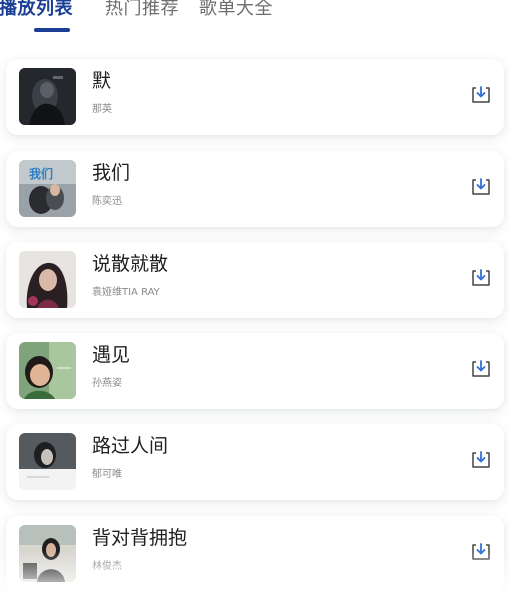 The height and width of the screenshot is (591, 509). What do you see at coordinates (102, 81) in the screenshot?
I see `song-title: 默` at bounding box center [102, 81].